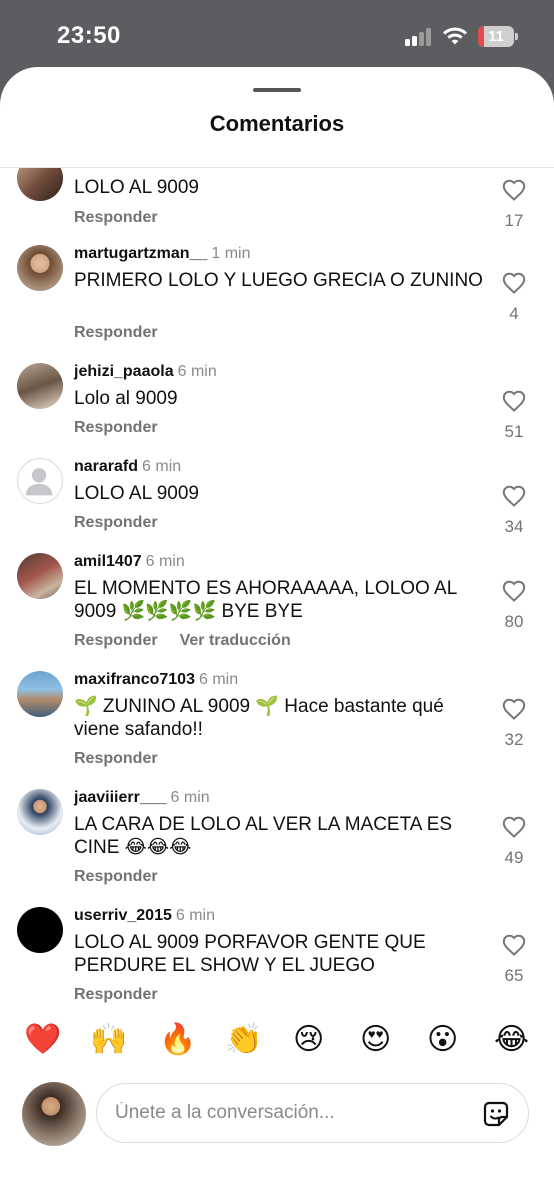 The height and width of the screenshot is (1199, 554). I want to click on comment-meta: martugartzman__ 1 min, so click(162, 254).